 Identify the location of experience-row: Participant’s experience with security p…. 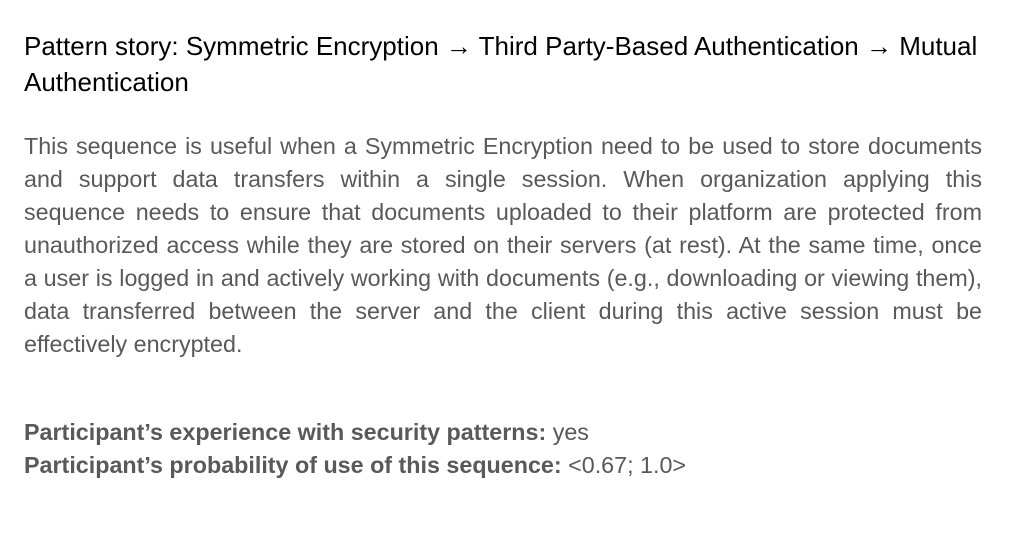
(503, 432).